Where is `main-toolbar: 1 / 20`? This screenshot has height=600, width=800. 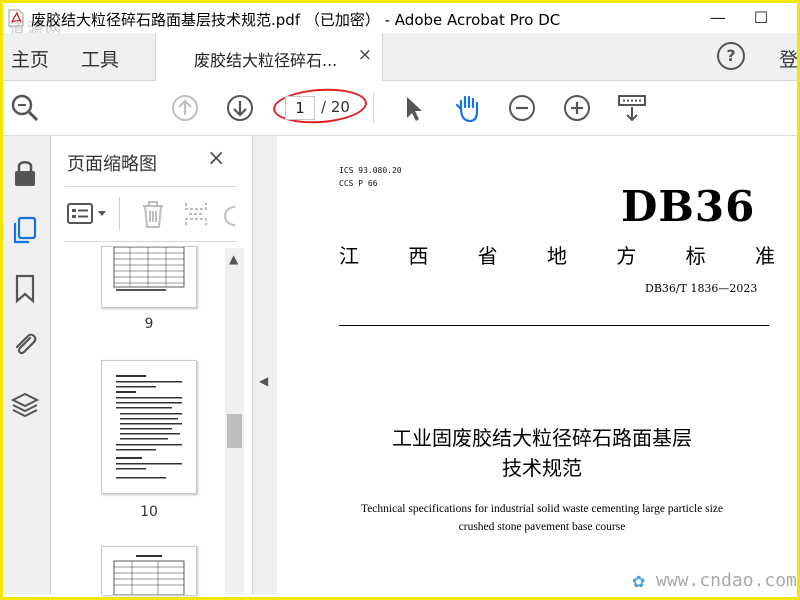 main-toolbar: 1 / 20 is located at coordinates (400, 108).